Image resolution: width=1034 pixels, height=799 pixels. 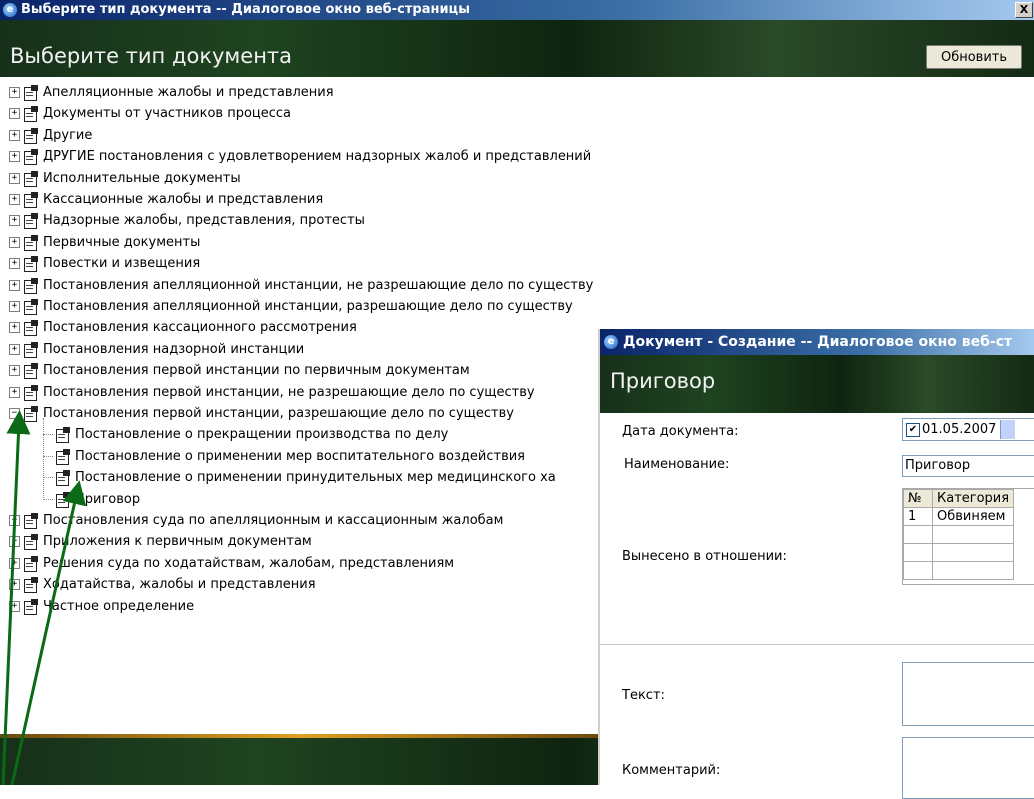 I want to click on annotation-arrows, so click(x=44, y=597).